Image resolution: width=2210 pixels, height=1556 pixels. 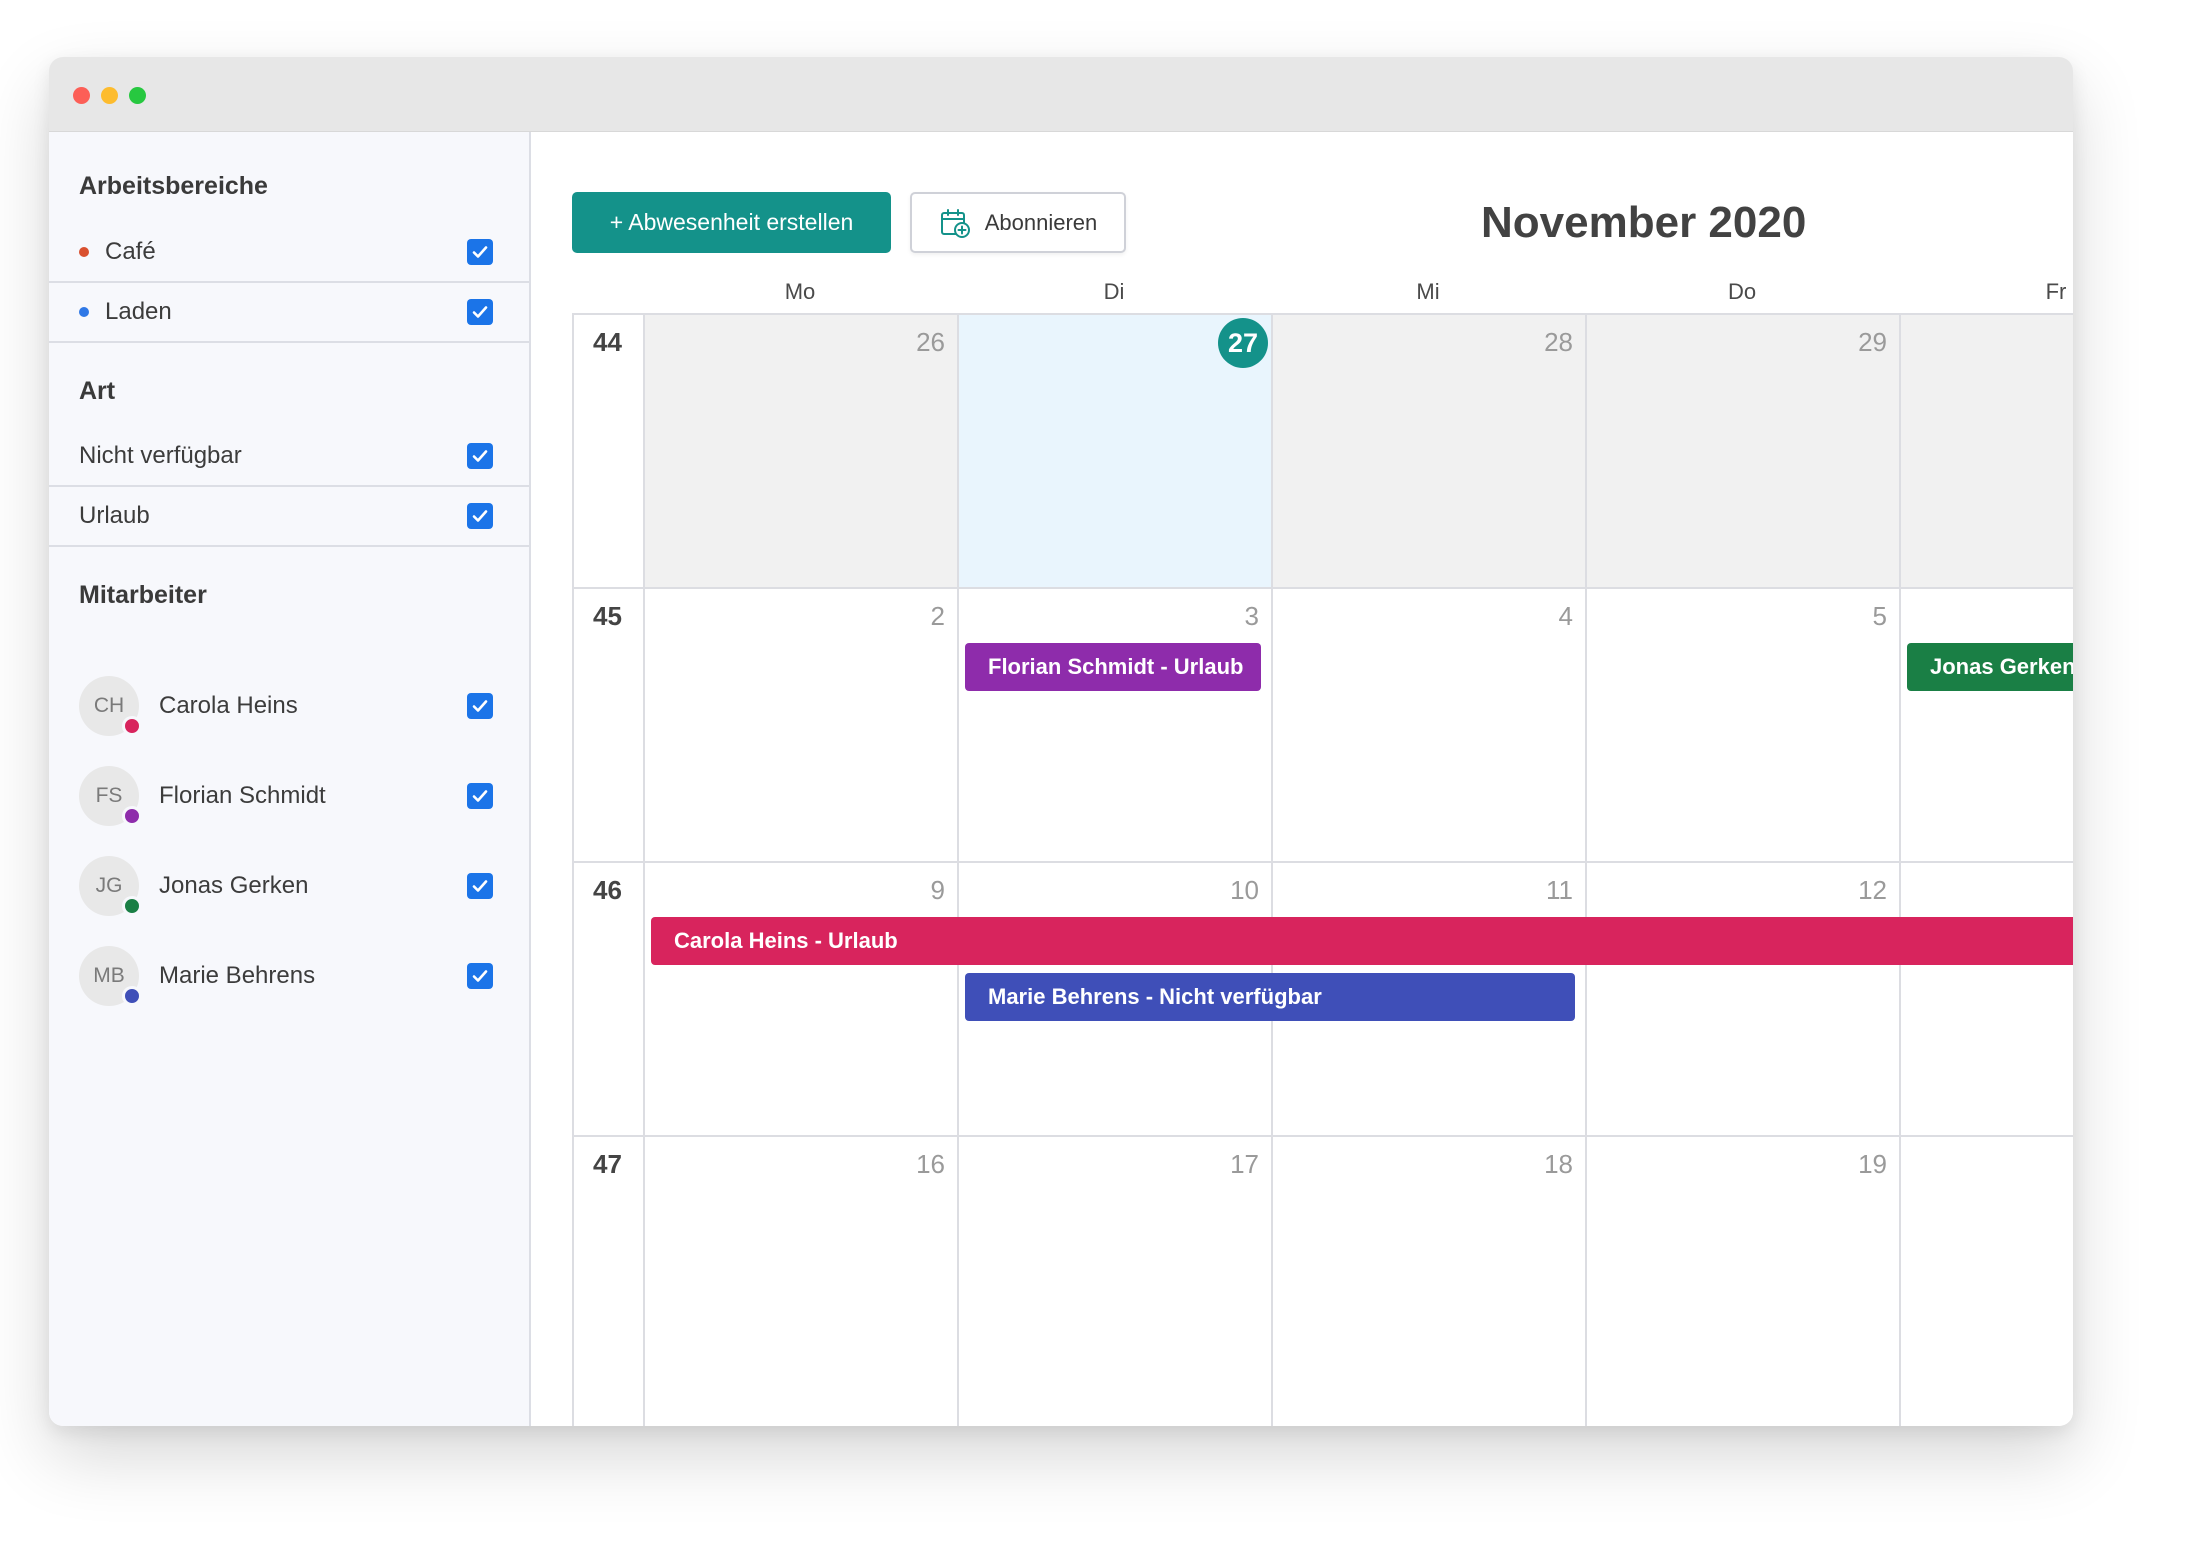 I want to click on week-number: 44, so click(x=607, y=450).